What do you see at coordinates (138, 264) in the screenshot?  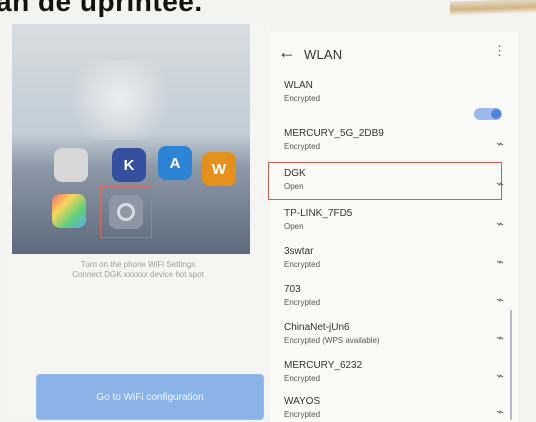 I see `instruction-line-1: Turn on the phone WiFi Settings` at bounding box center [138, 264].